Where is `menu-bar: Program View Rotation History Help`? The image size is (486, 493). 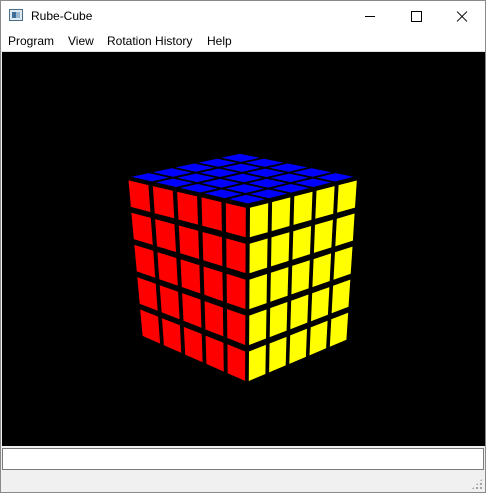
menu-bar: Program View Rotation History Help is located at coordinates (243, 41).